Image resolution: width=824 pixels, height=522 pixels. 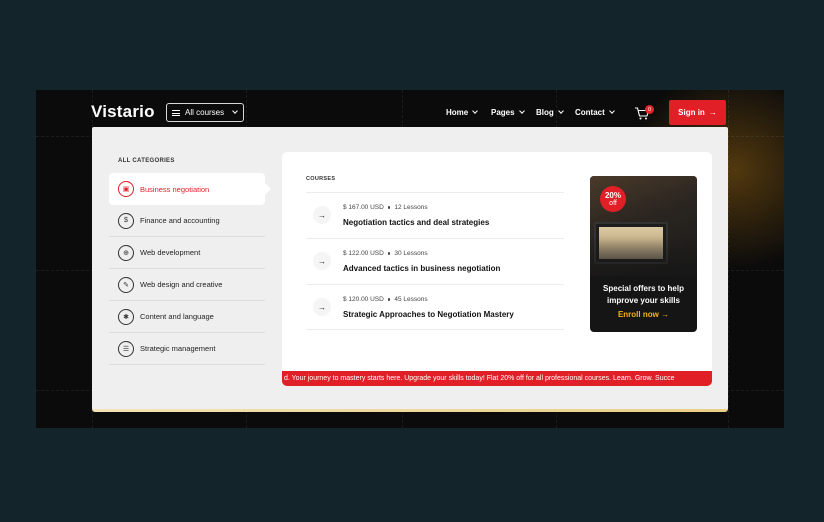 I want to click on nav-blog: Blog, so click(x=550, y=112).